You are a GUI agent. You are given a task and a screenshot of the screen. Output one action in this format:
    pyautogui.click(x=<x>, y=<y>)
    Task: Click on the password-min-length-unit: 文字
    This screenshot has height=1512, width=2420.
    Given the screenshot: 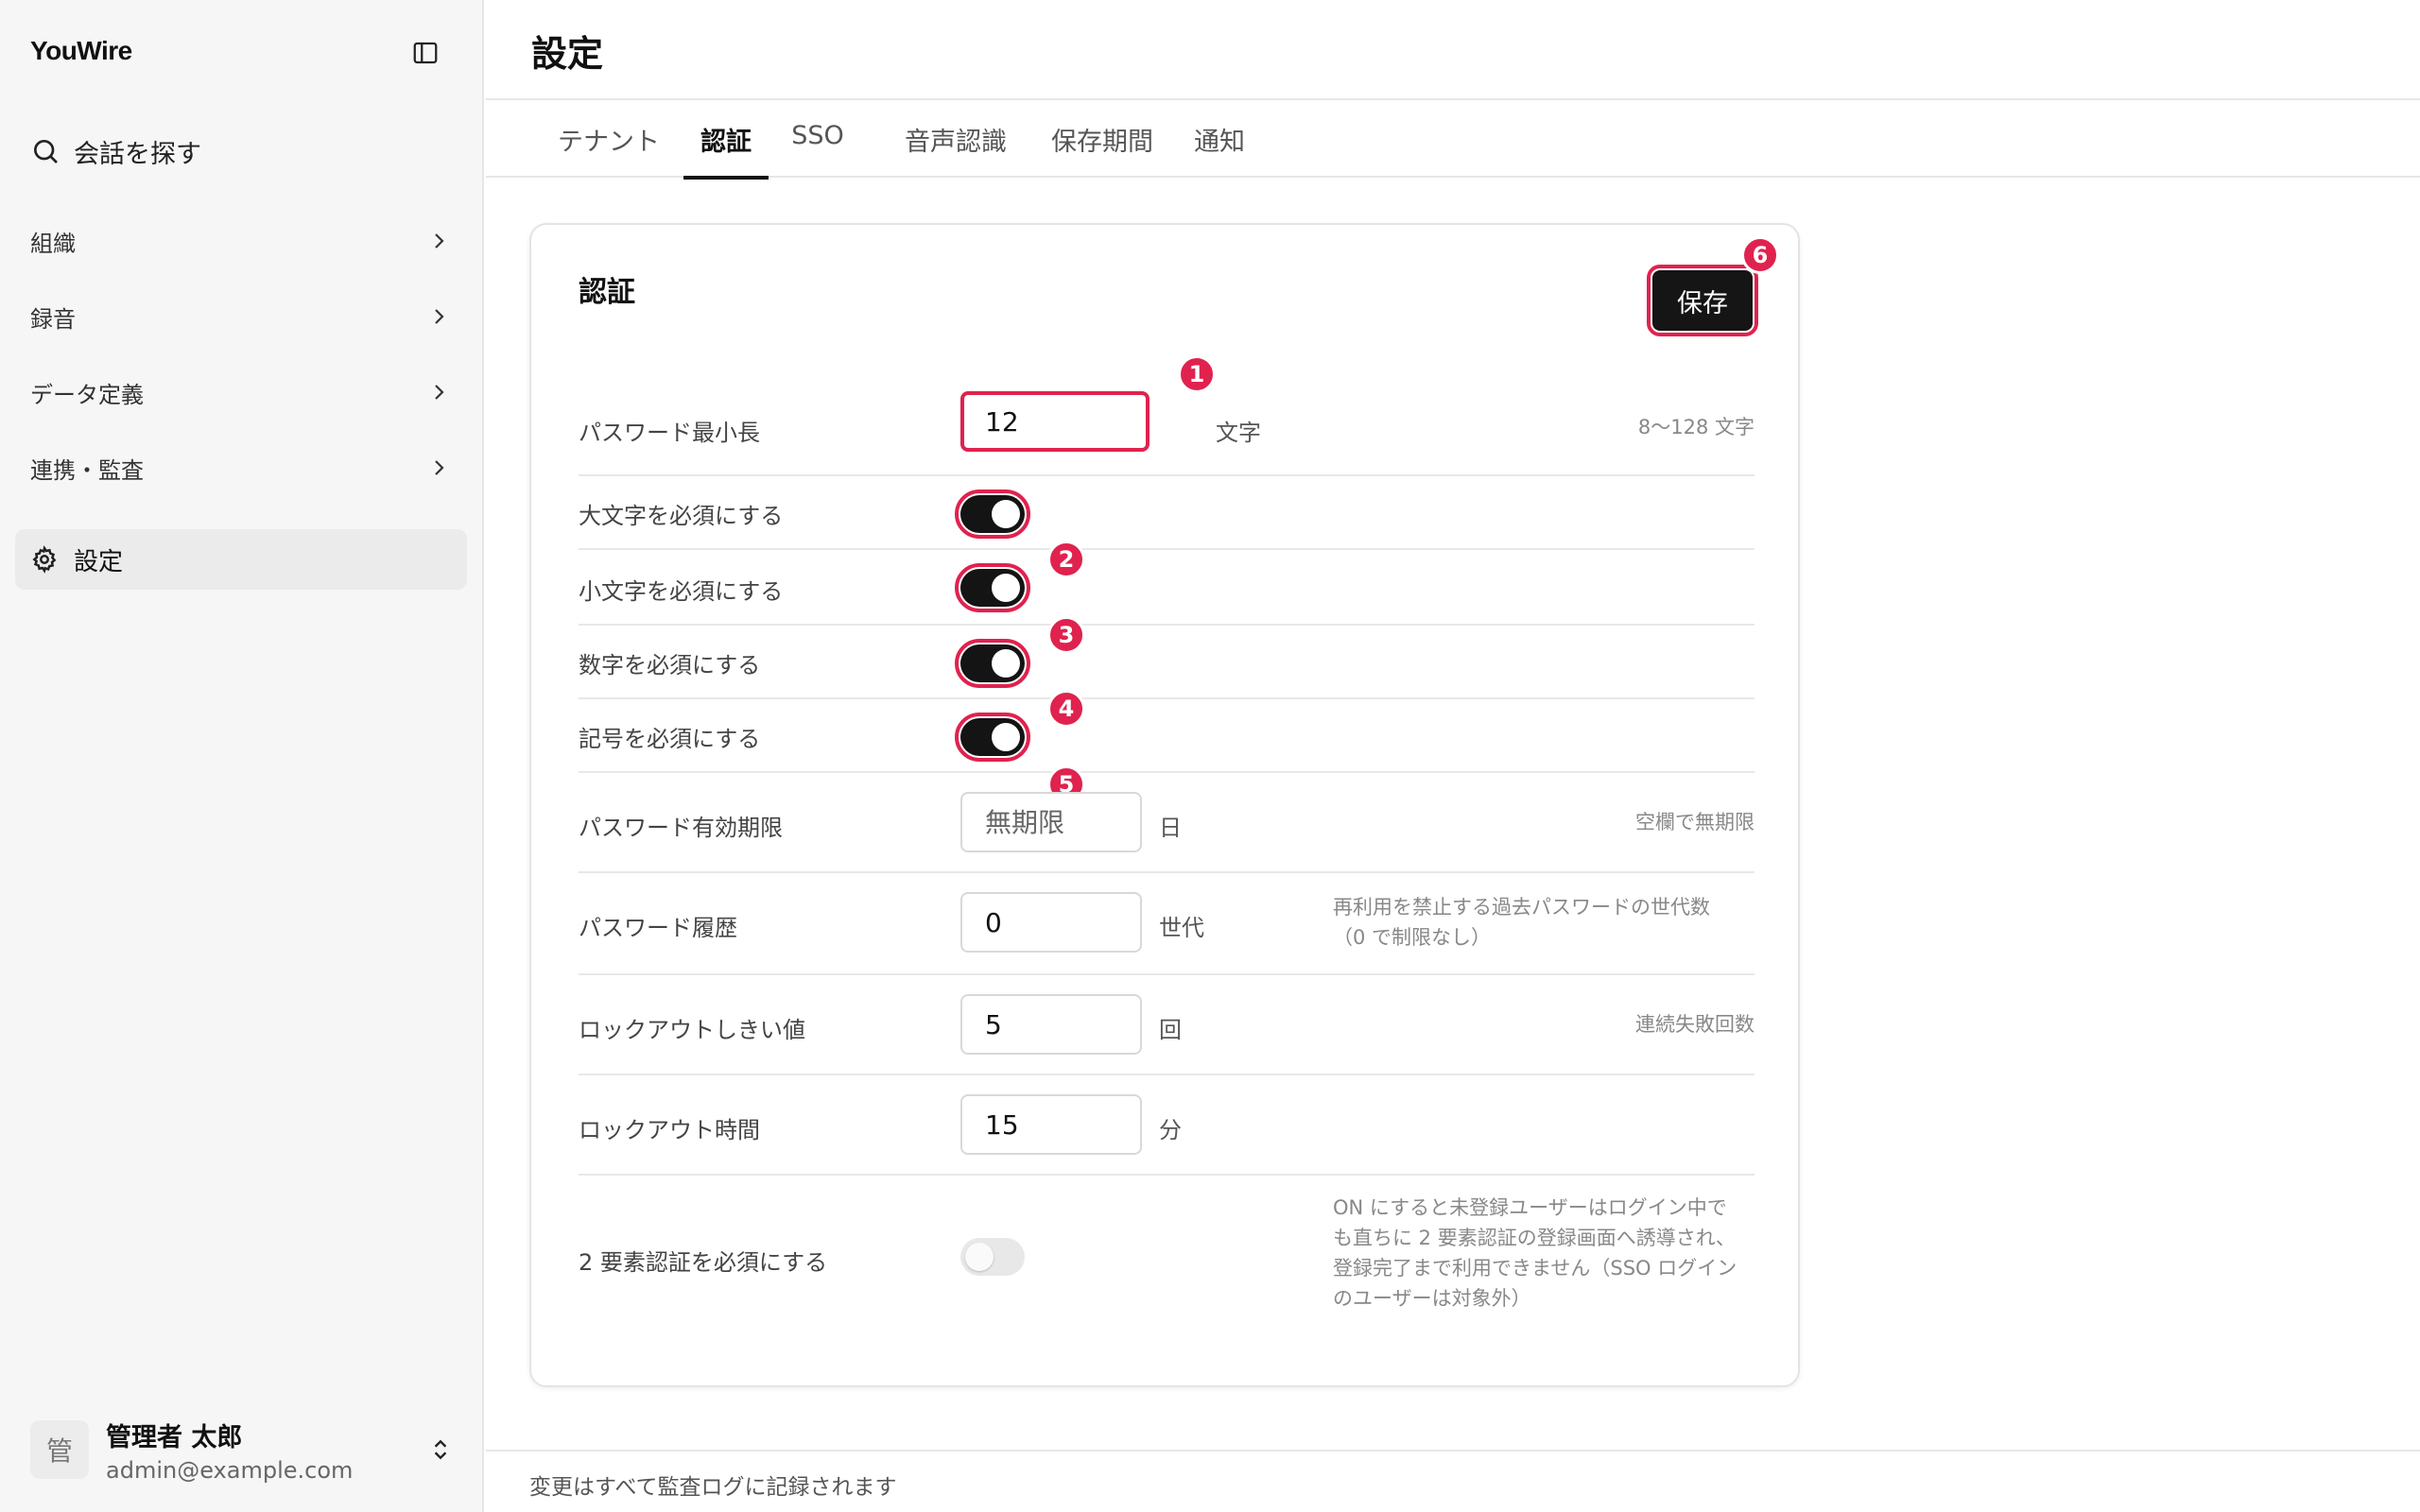 What is the action you would take?
    pyautogui.click(x=1238, y=433)
    